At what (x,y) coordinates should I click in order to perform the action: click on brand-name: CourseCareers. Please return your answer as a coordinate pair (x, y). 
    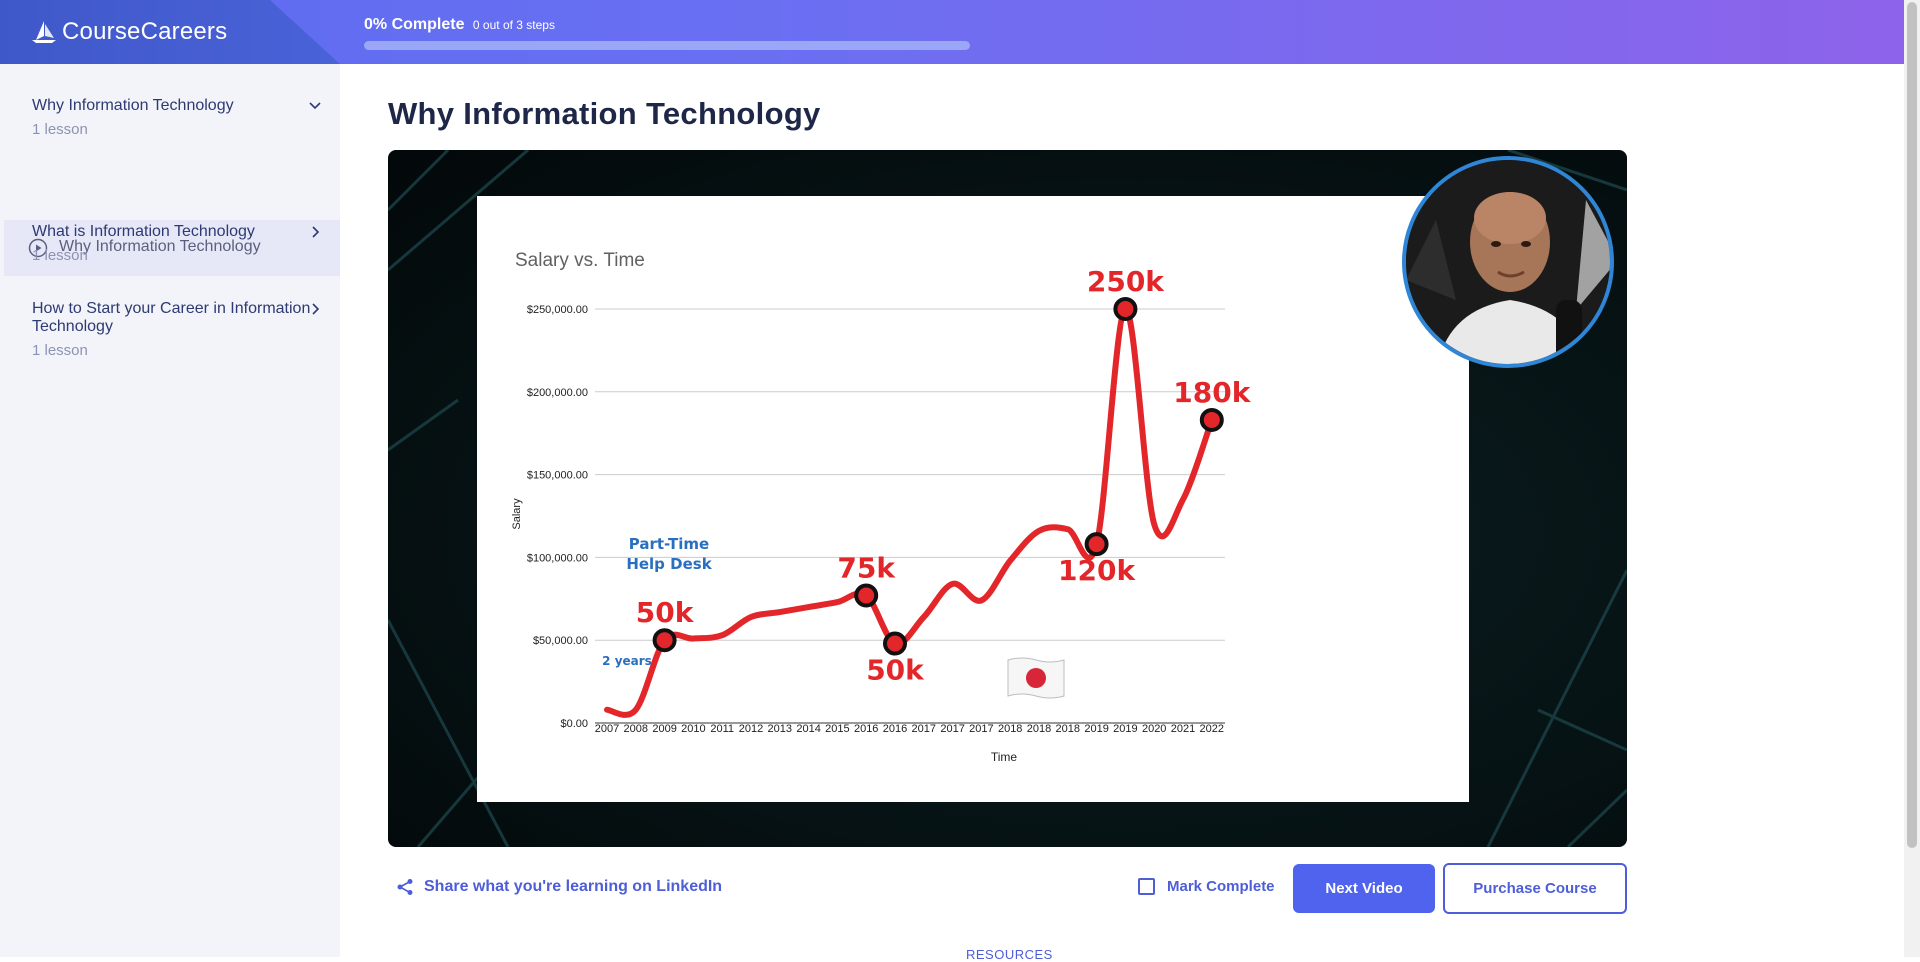
    Looking at the image, I should click on (145, 31).